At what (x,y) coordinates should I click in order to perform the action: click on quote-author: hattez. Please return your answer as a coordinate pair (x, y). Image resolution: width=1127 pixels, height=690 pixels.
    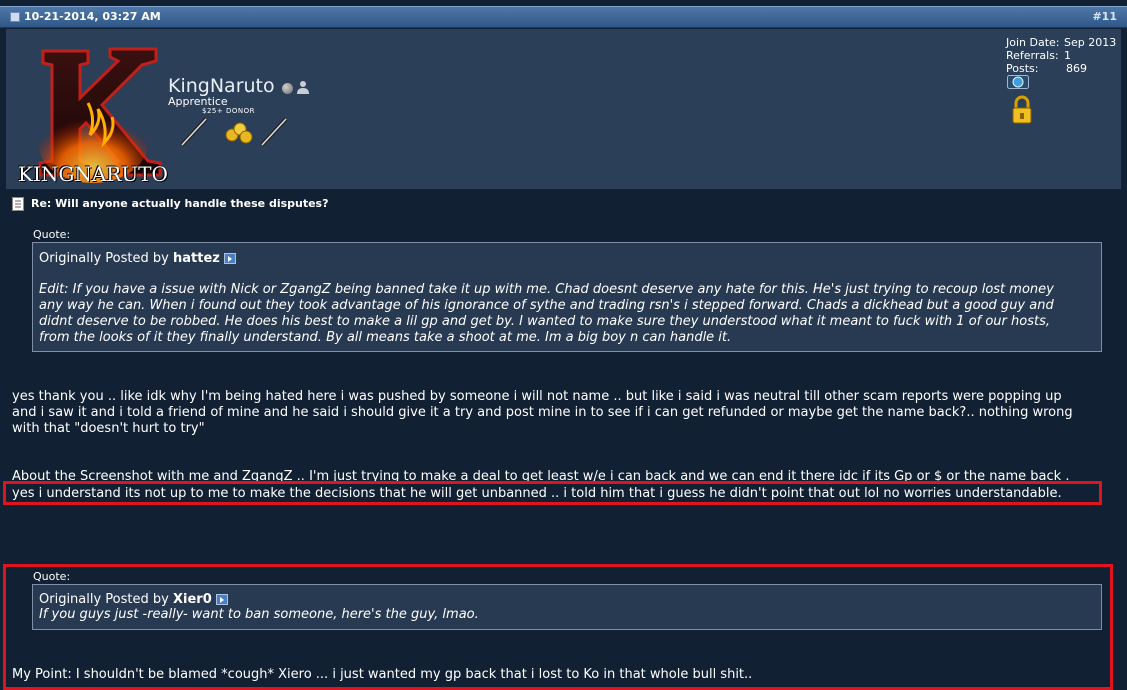
    Looking at the image, I should click on (196, 258).